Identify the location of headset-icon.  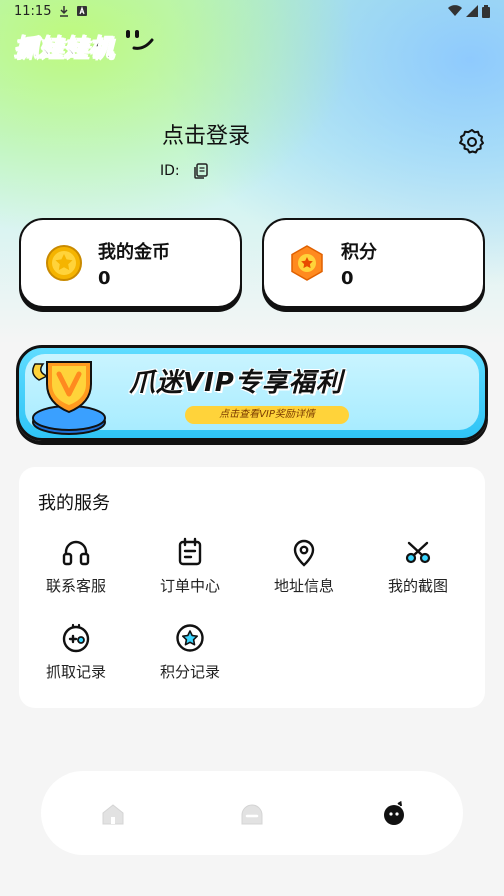
(76, 553).